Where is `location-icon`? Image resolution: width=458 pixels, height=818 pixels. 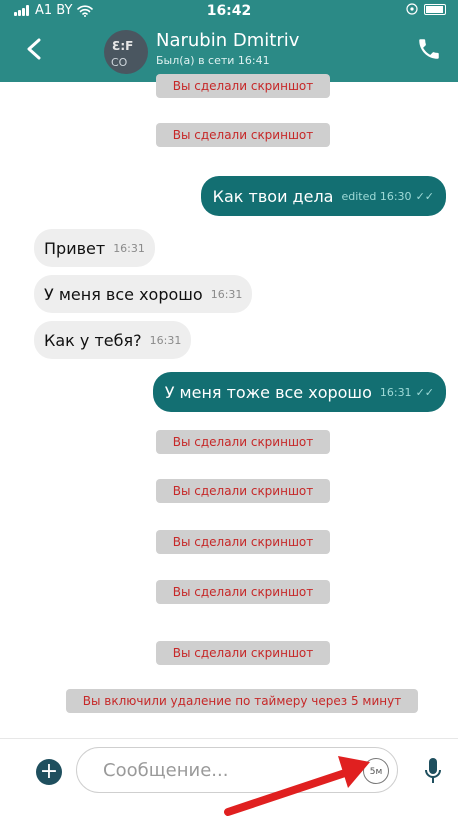
location-icon is located at coordinates (412, 9).